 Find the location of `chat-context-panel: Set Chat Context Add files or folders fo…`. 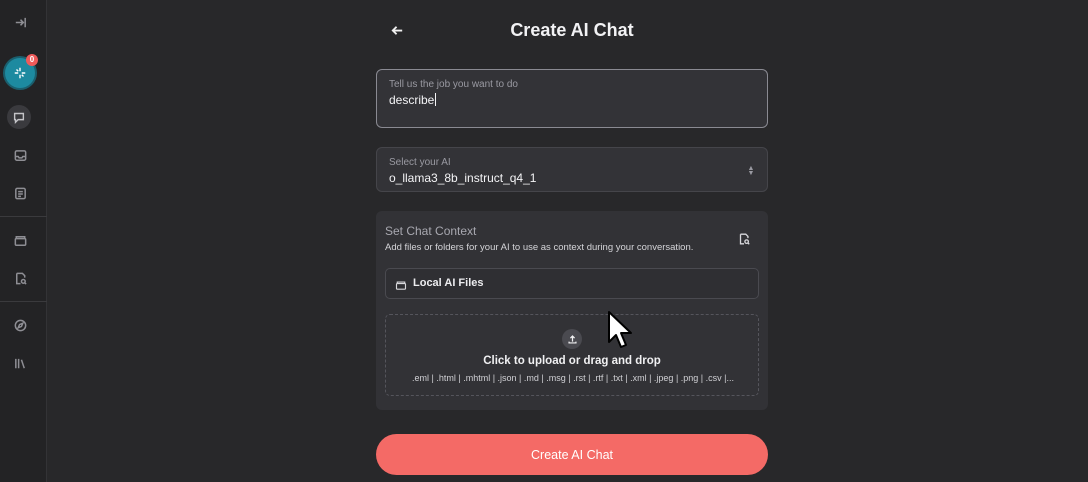

chat-context-panel: Set Chat Context Add files or folders fo… is located at coordinates (572, 310).